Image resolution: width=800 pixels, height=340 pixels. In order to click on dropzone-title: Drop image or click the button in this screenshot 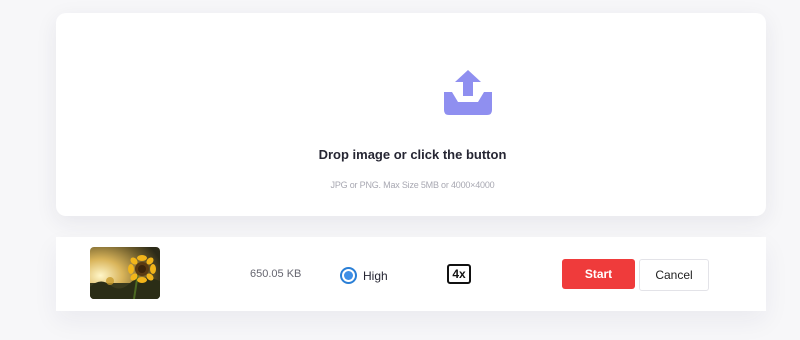, I will do `click(412, 154)`.